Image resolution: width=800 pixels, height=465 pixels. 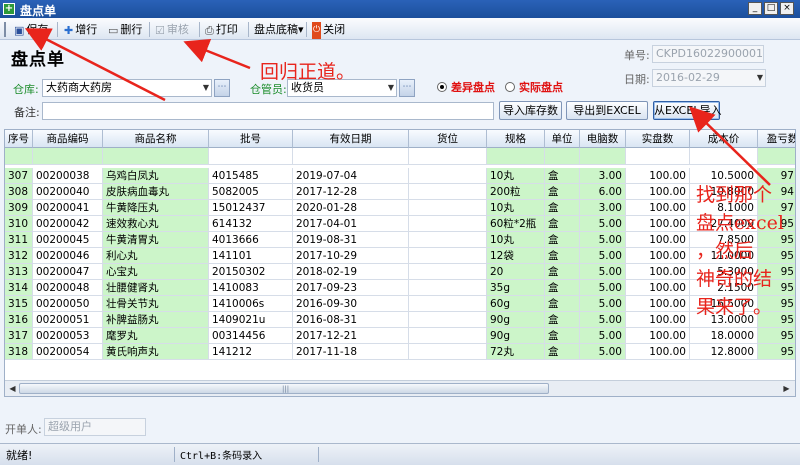 What do you see at coordinates (251, 139) in the screenshot?
I see `column-header: 批号` at bounding box center [251, 139].